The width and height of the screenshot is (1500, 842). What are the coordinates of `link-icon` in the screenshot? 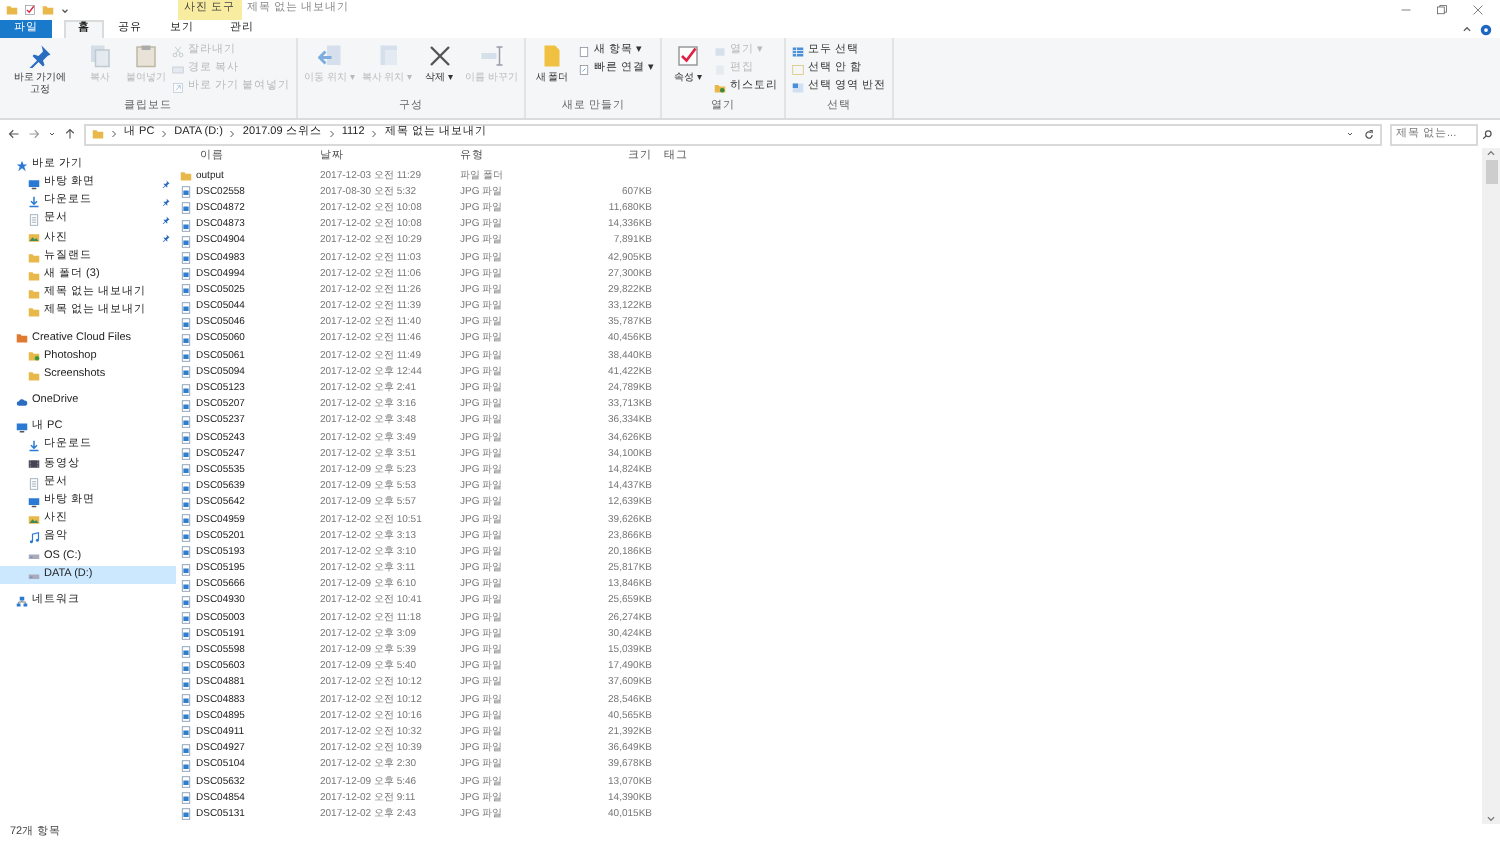 It's located at (584, 69).